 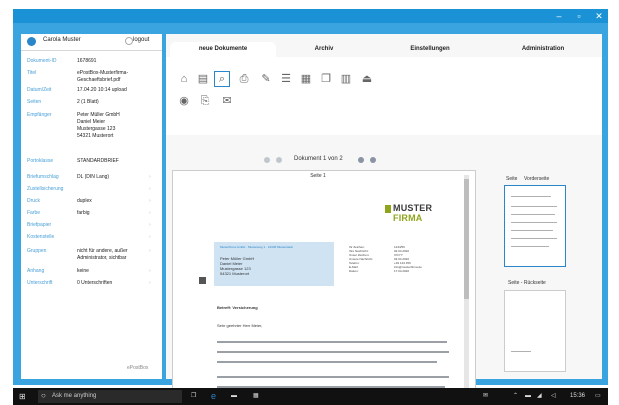 I want to click on user-bar: Carola Muster logout, so click(x=91, y=42).